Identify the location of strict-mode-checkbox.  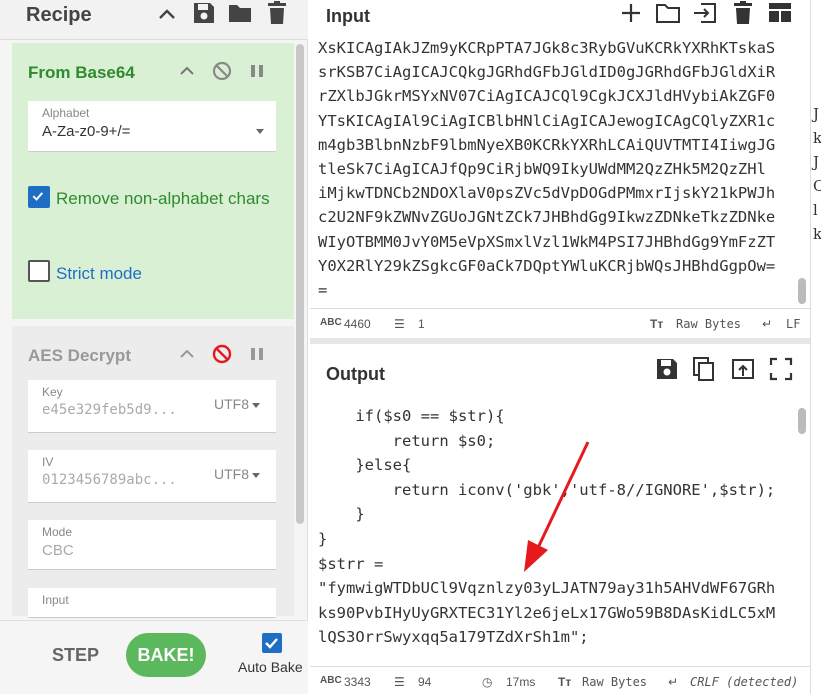
(39, 271).